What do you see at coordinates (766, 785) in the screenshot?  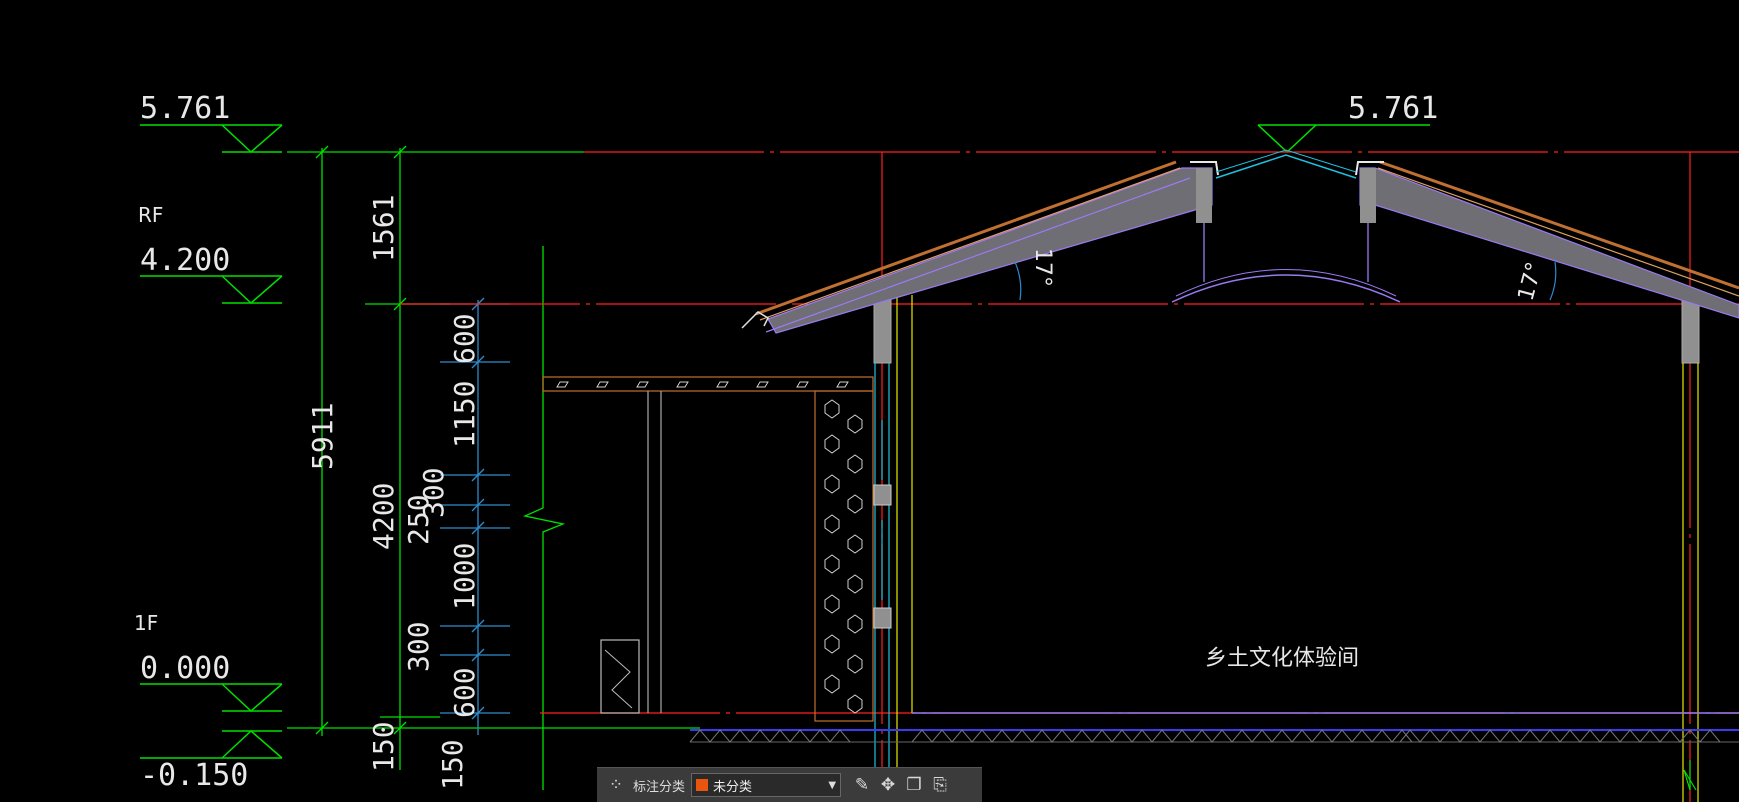 I see `category-dropdown: 未分类 ▼` at bounding box center [766, 785].